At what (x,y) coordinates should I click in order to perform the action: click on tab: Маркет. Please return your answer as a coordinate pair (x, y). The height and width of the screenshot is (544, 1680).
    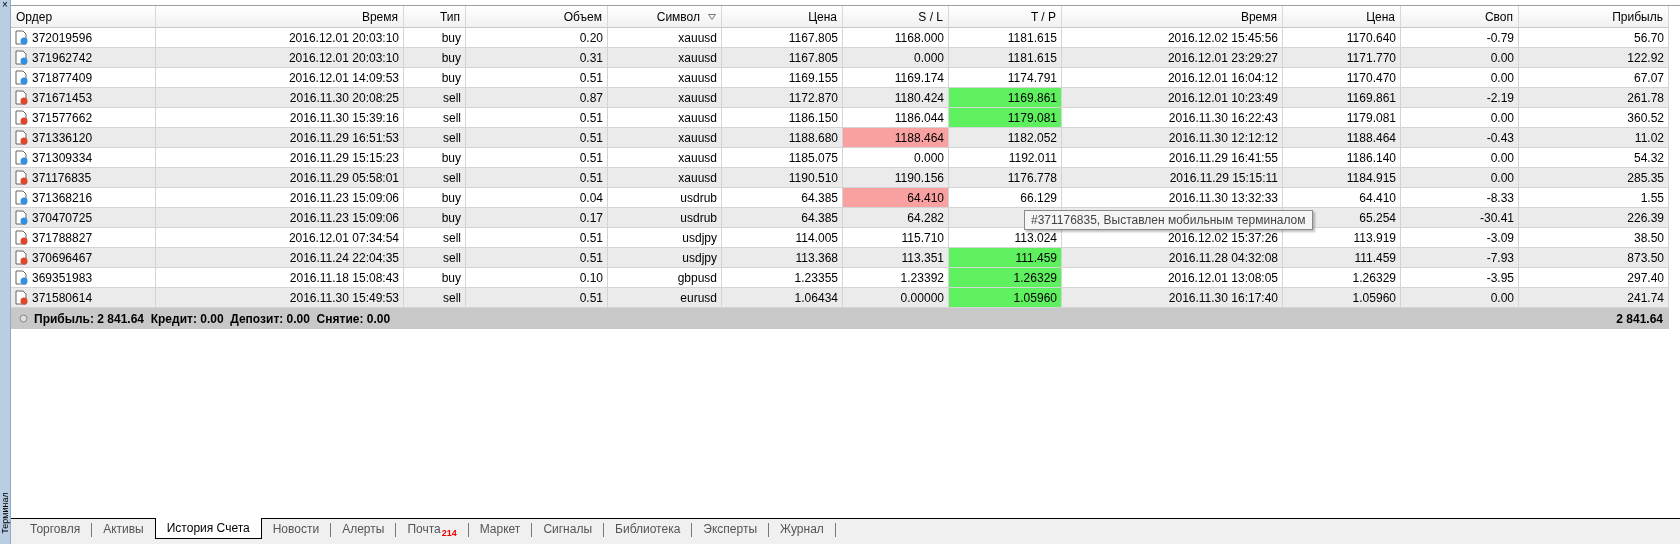
    Looking at the image, I should click on (500, 529).